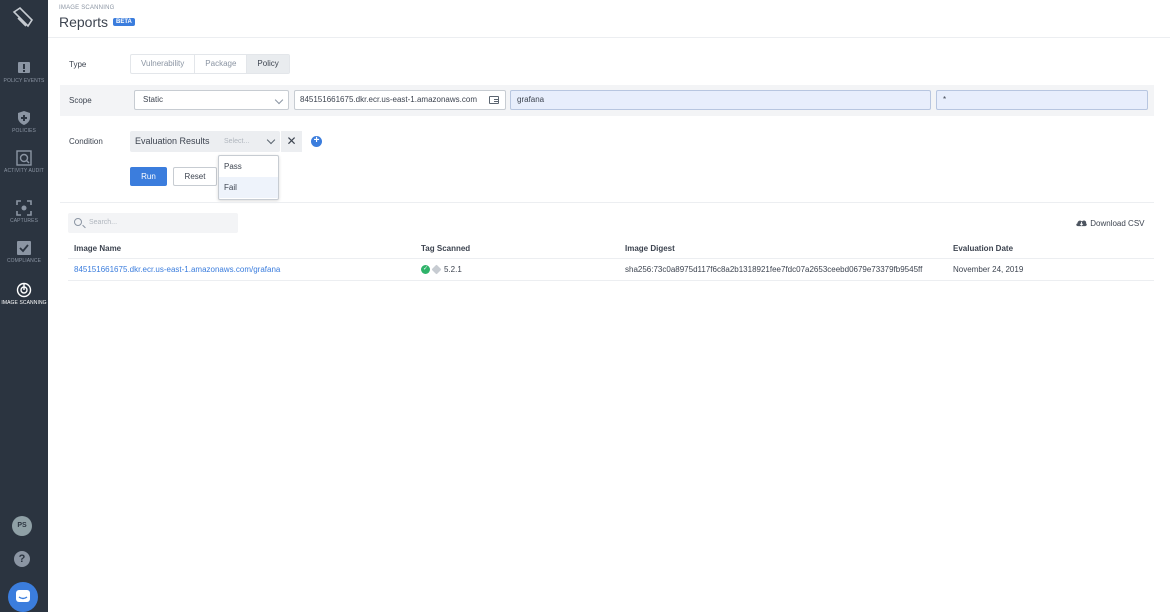 The height and width of the screenshot is (612, 1170). I want to click on sidebar-item-label: IMAGE SCANNING, so click(23, 303).